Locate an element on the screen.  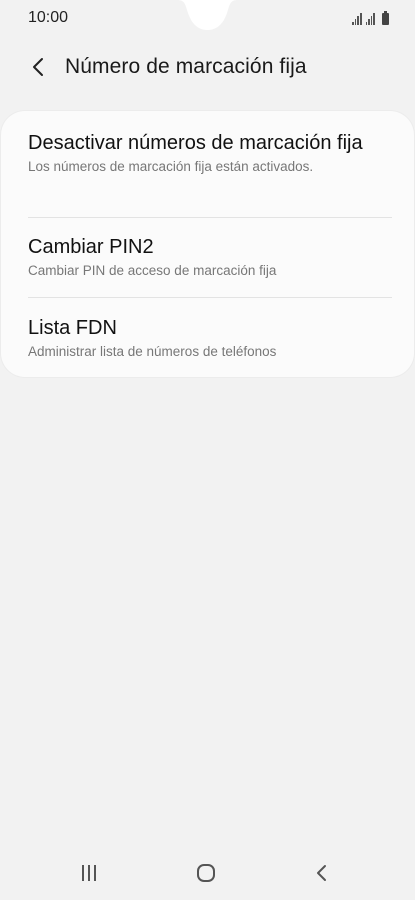
home-icon is located at coordinates (206, 873).